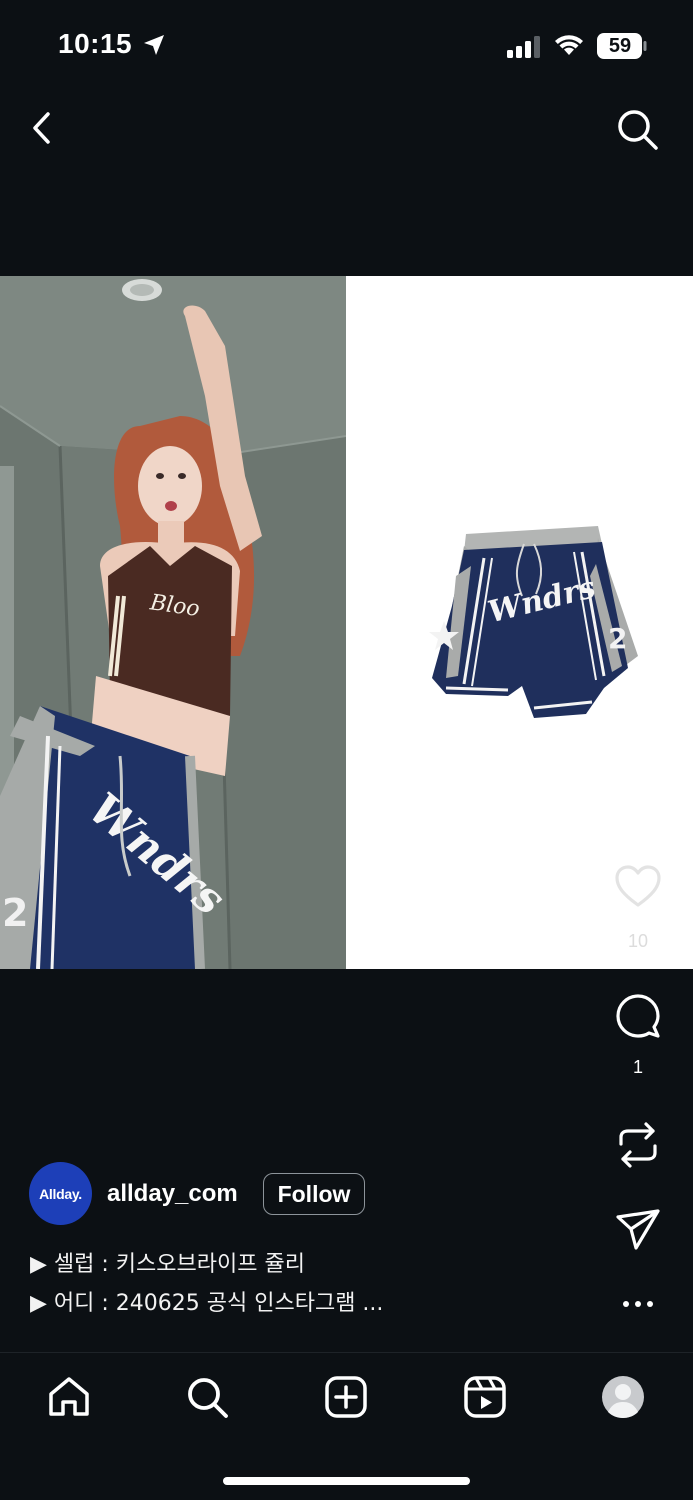  What do you see at coordinates (346, 1352) in the screenshot?
I see `nav-divider` at bounding box center [346, 1352].